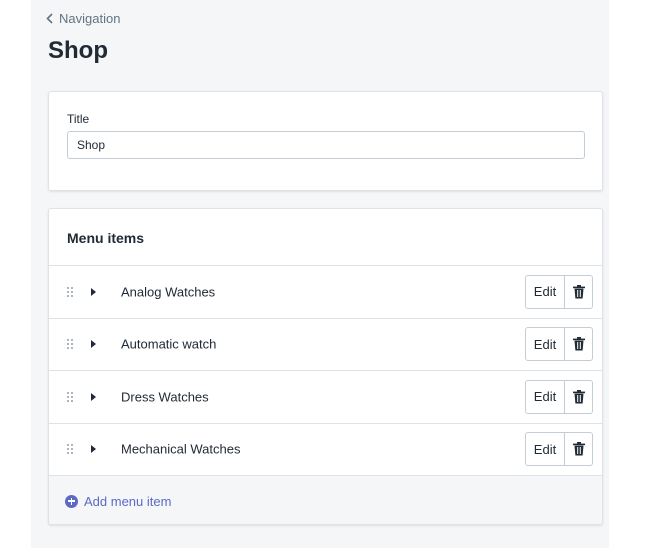  What do you see at coordinates (128, 501) in the screenshot?
I see `add-menu-item-label: Add menu item` at bounding box center [128, 501].